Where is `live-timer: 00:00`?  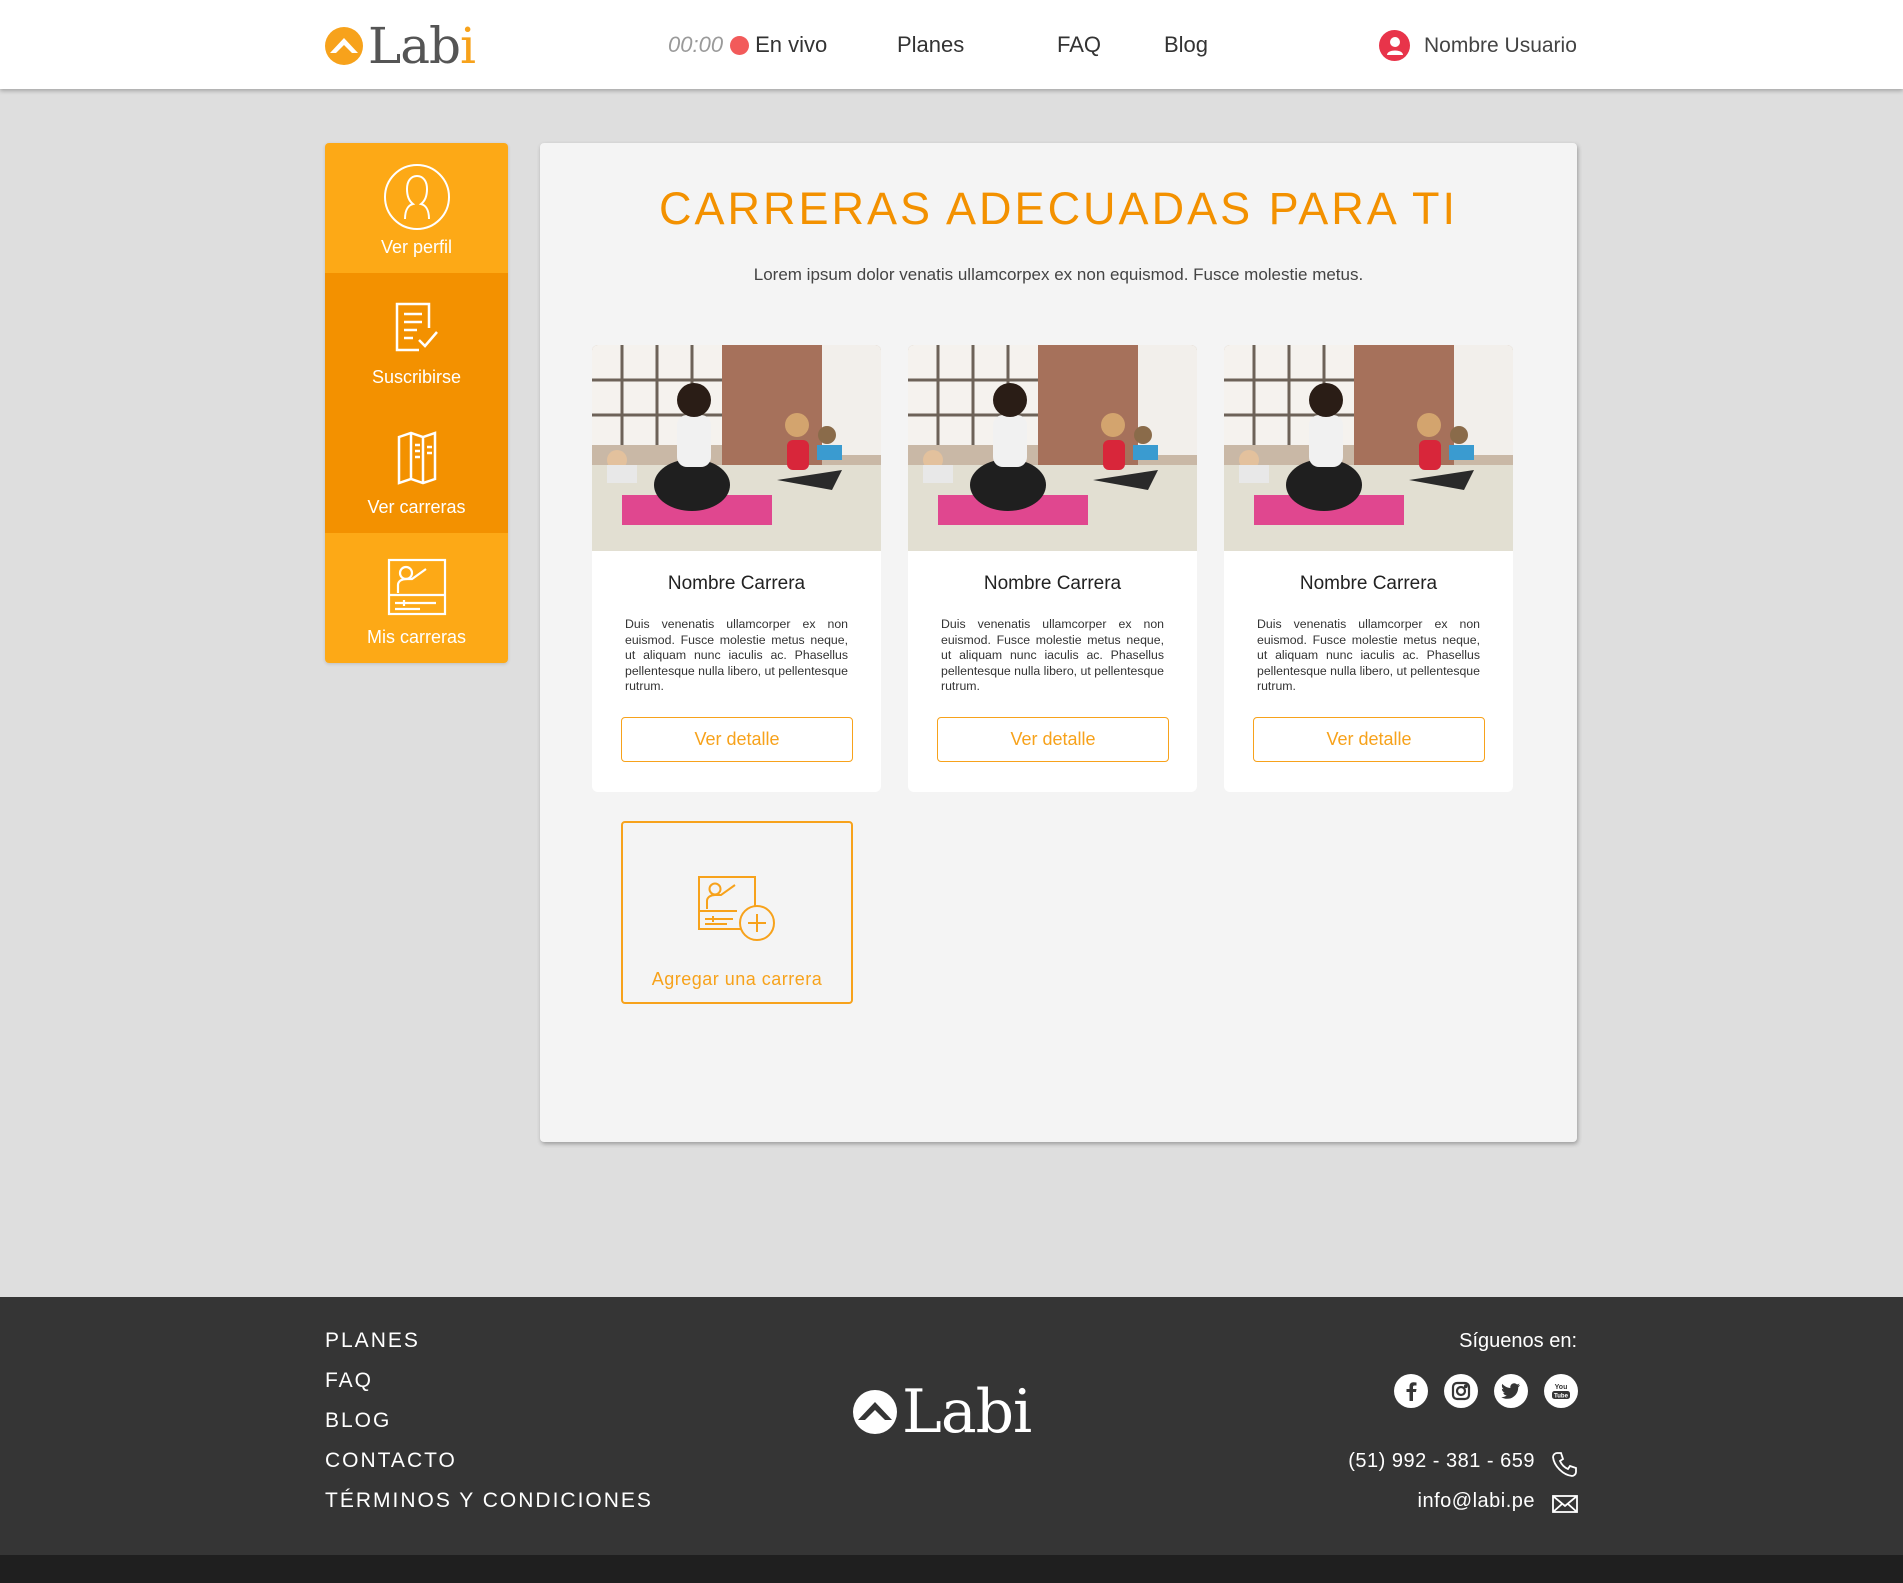
live-timer: 00:00 is located at coordinates (696, 44).